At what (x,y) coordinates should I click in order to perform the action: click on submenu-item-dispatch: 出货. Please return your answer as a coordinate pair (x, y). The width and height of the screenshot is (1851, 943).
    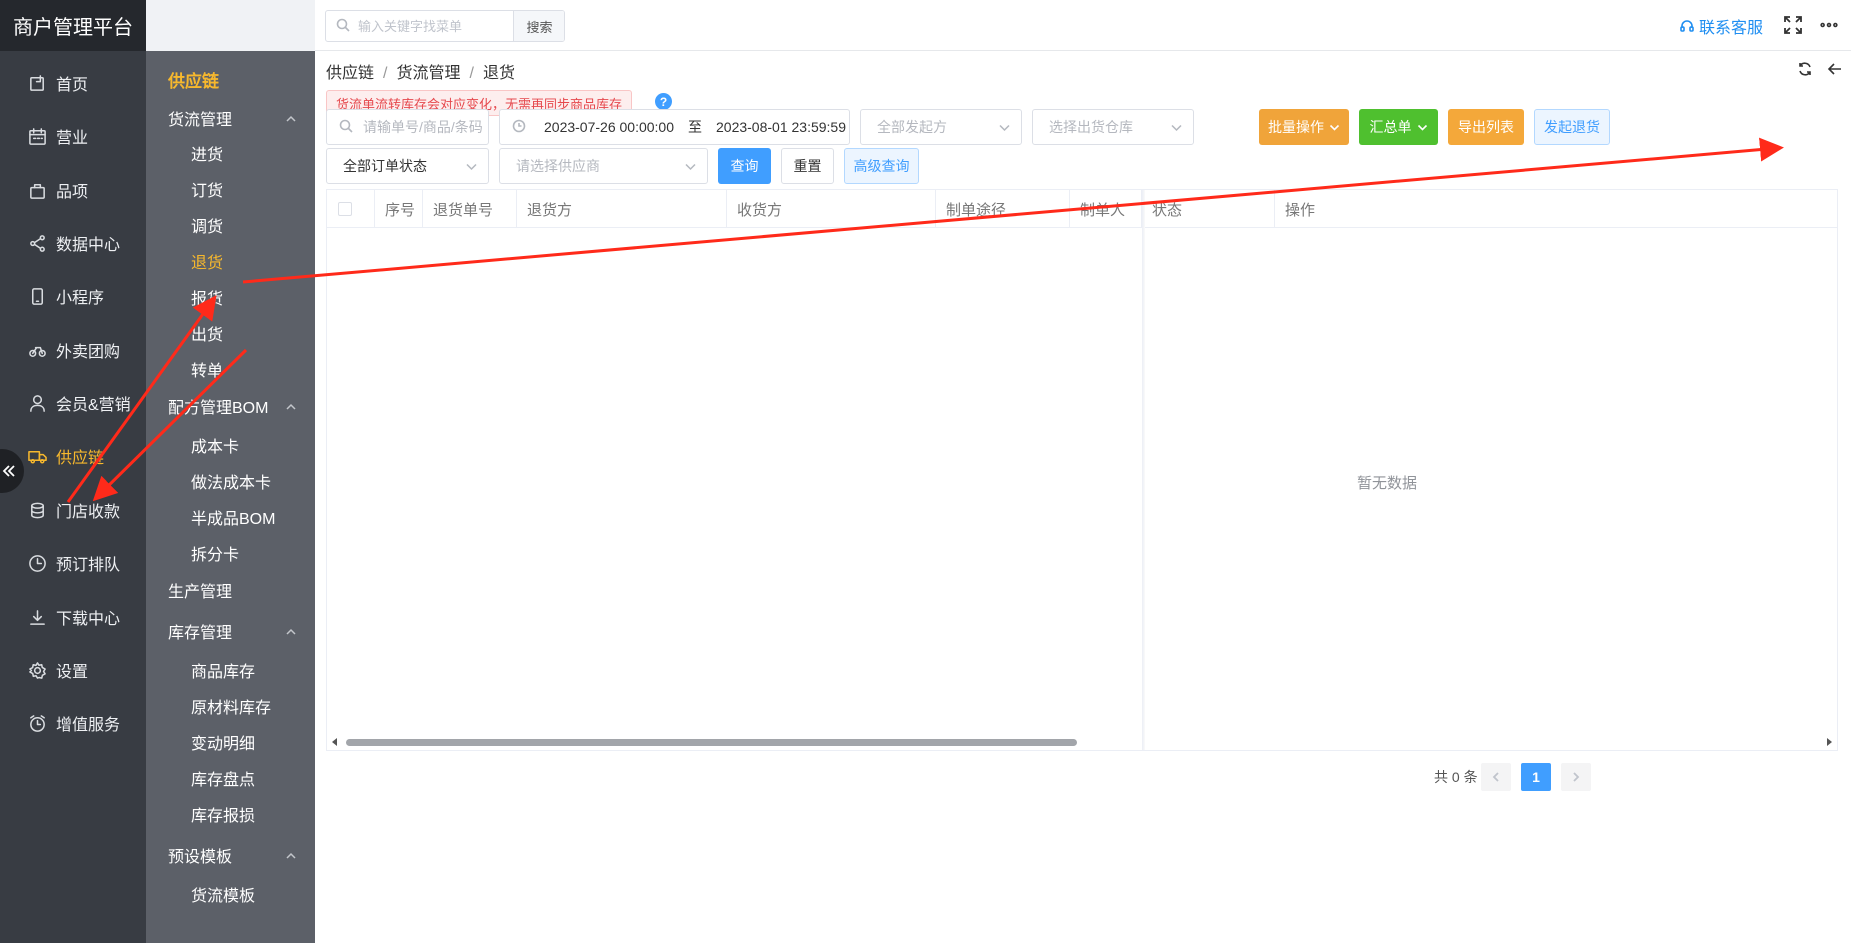
    Looking at the image, I should click on (230, 333).